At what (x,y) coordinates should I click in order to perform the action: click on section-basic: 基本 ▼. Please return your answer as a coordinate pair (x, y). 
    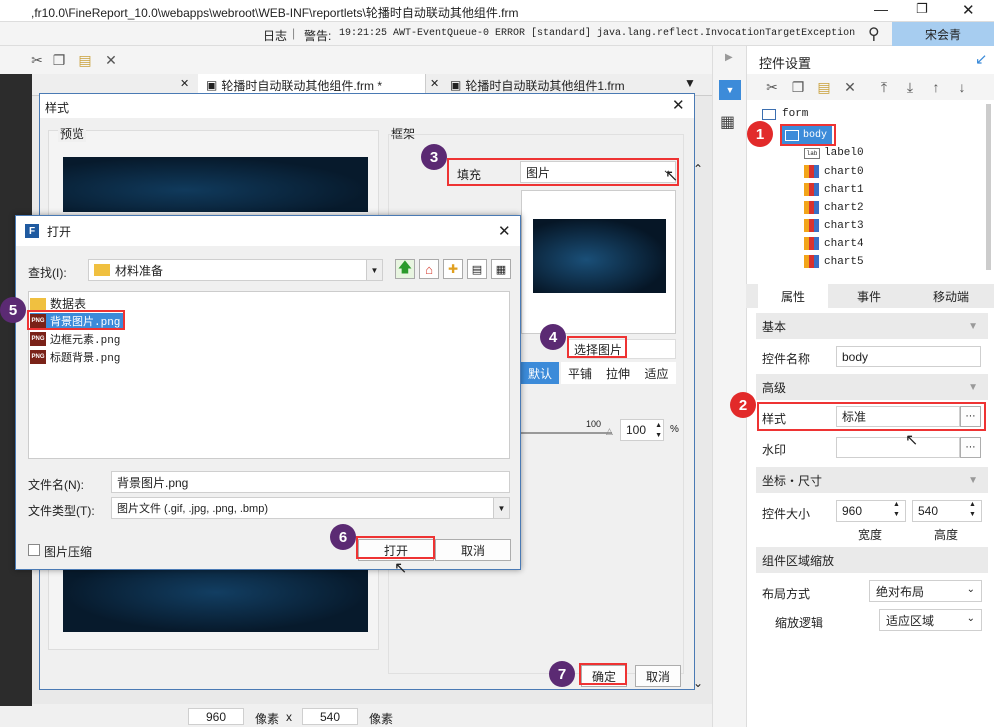
    Looking at the image, I should click on (872, 326).